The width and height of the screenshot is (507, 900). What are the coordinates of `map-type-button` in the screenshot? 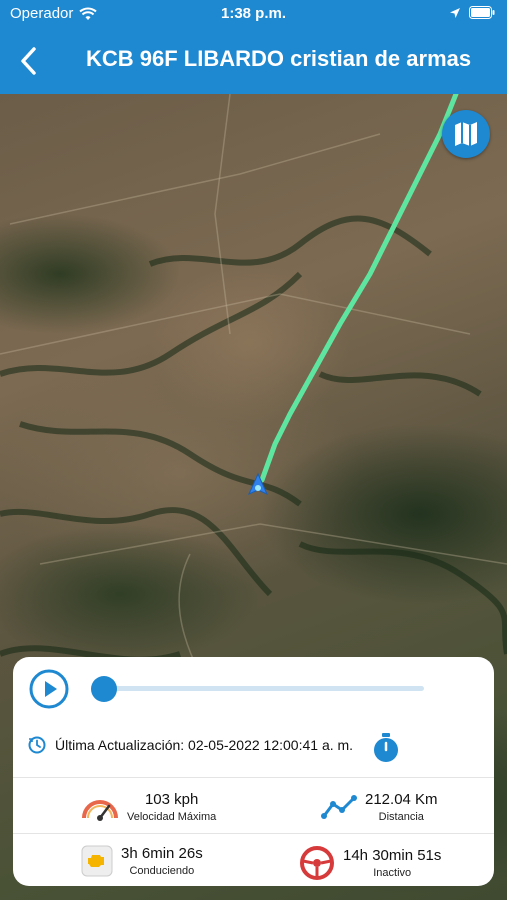 It's located at (466, 134).